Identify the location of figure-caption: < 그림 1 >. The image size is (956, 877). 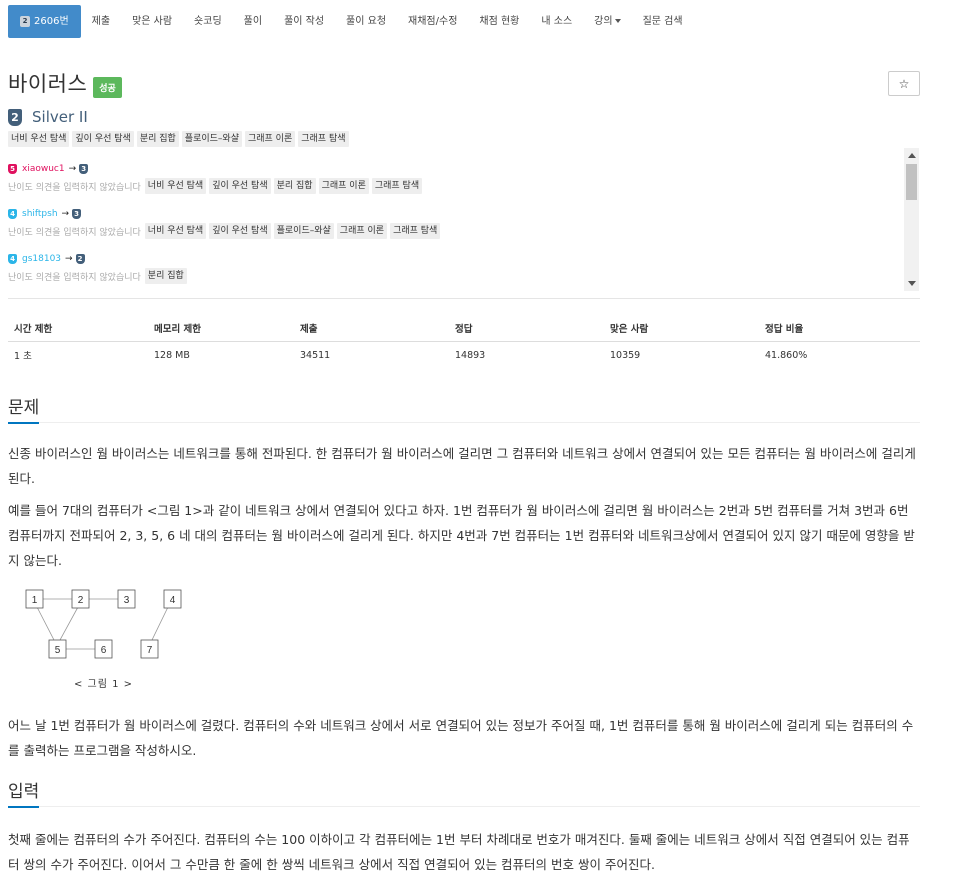
(104, 684).